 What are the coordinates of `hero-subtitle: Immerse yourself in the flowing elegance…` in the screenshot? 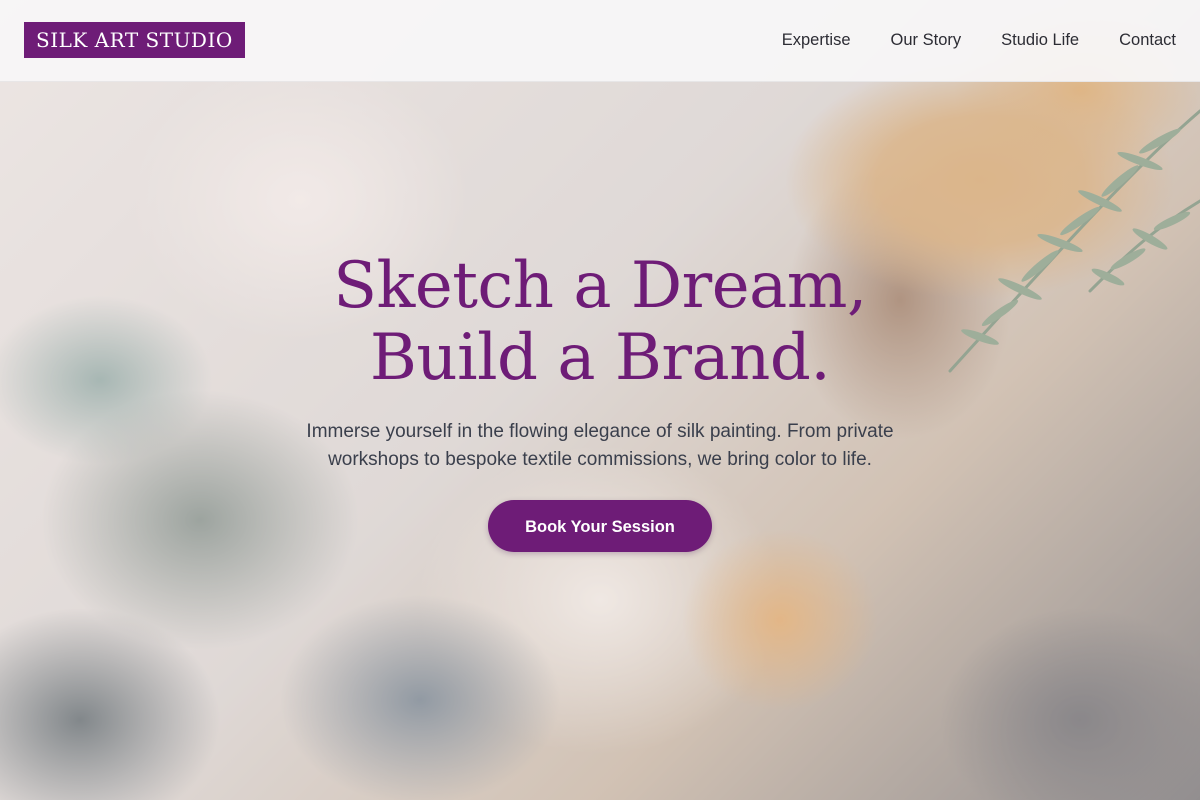 It's located at (600, 445).